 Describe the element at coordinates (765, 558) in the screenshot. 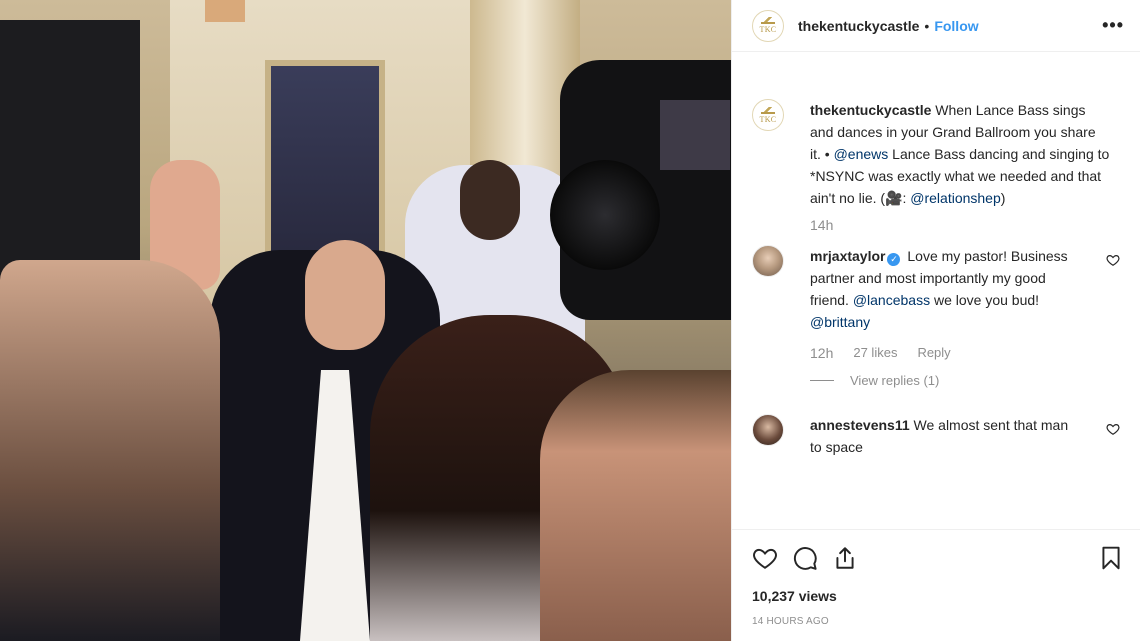

I see `heart-icon` at that location.